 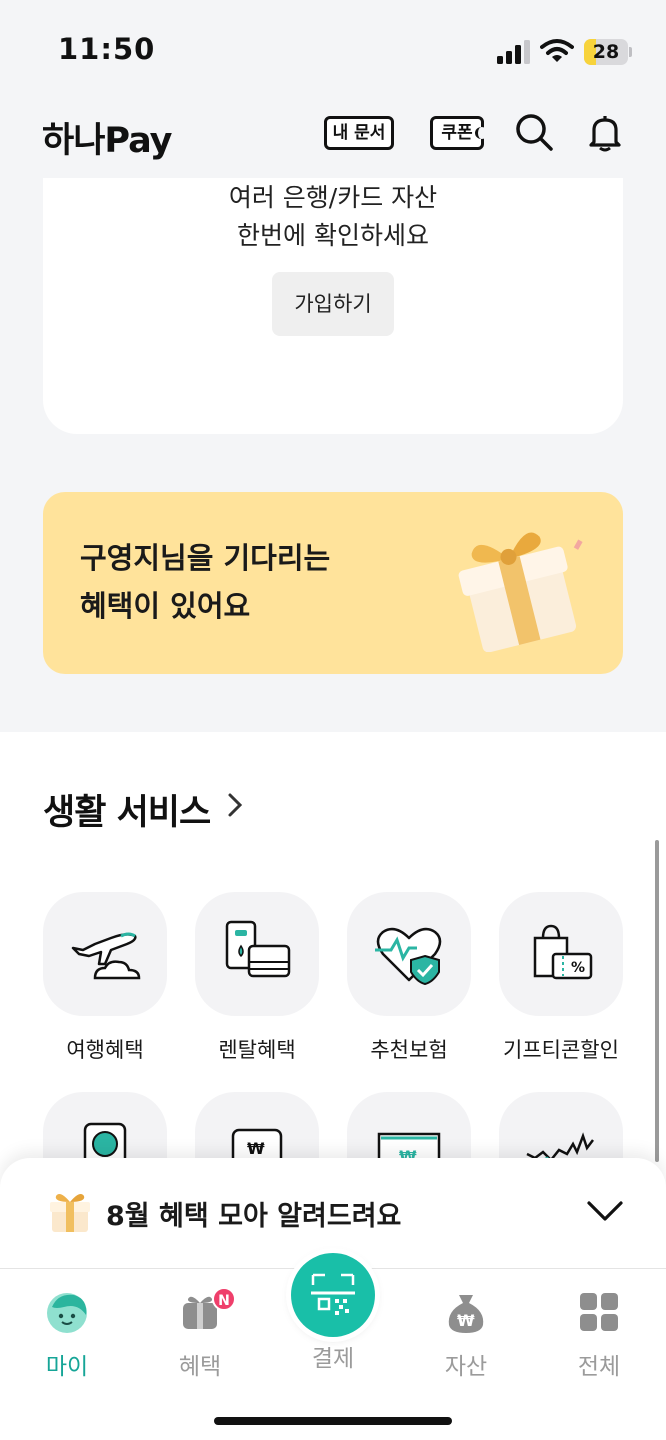 I want to click on service-label-insurance: 추천보험, so click(x=409, y=1050).